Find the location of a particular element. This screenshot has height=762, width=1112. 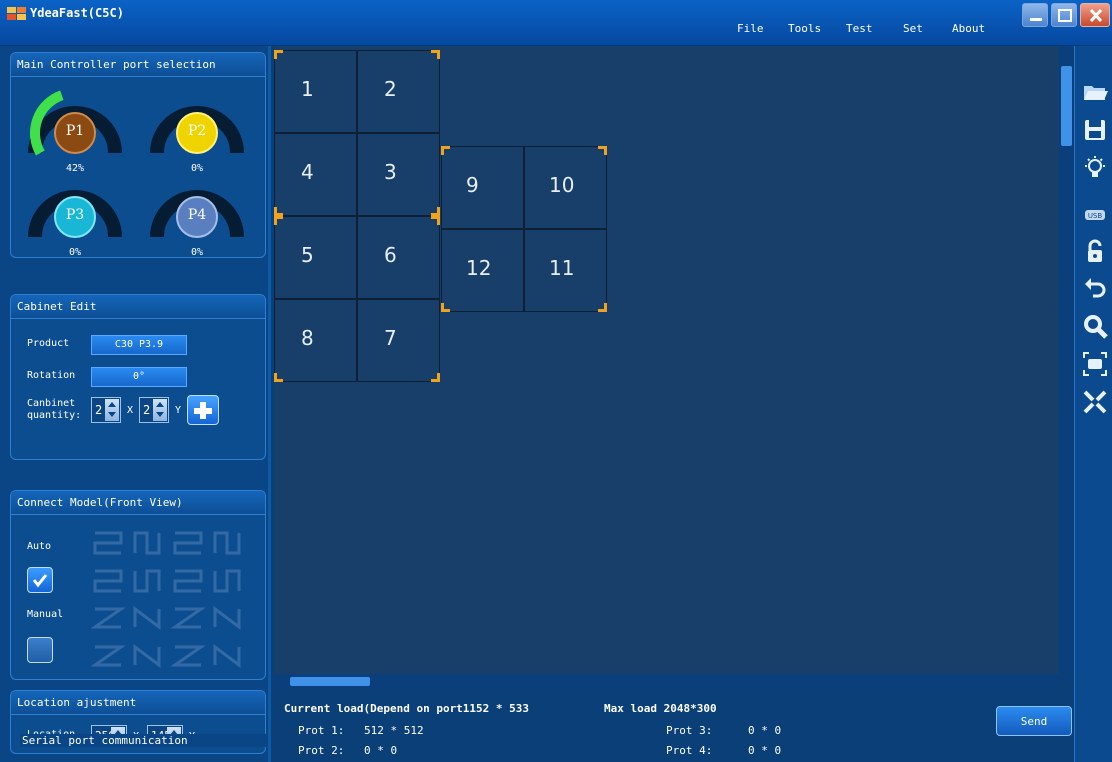

cabinet-cell: 2 is located at coordinates (398, 91).